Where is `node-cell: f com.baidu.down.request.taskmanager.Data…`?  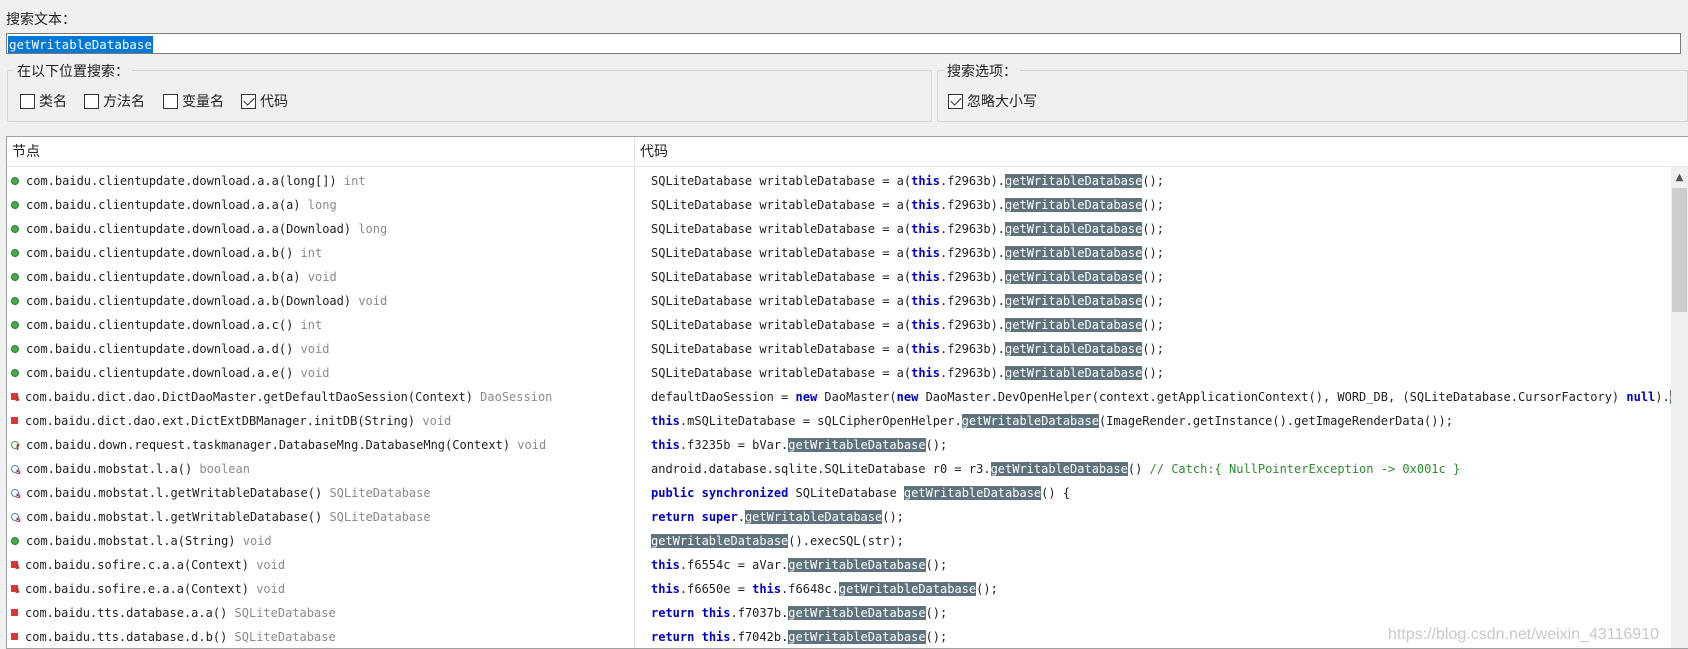
node-cell: f com.baidu.down.request.taskmanager.Data… is located at coordinates (321, 445).